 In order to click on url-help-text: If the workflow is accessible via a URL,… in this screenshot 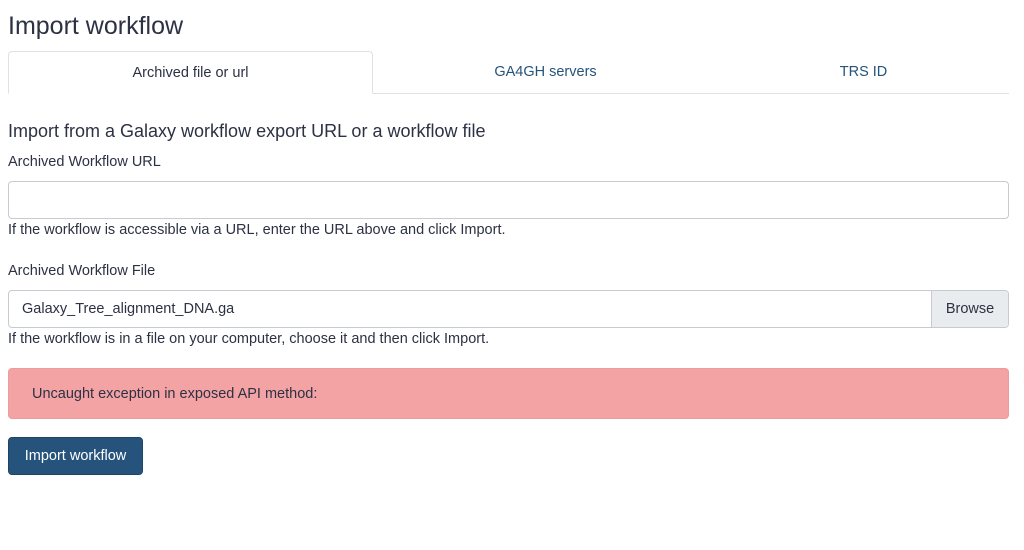, I will do `click(257, 230)`.